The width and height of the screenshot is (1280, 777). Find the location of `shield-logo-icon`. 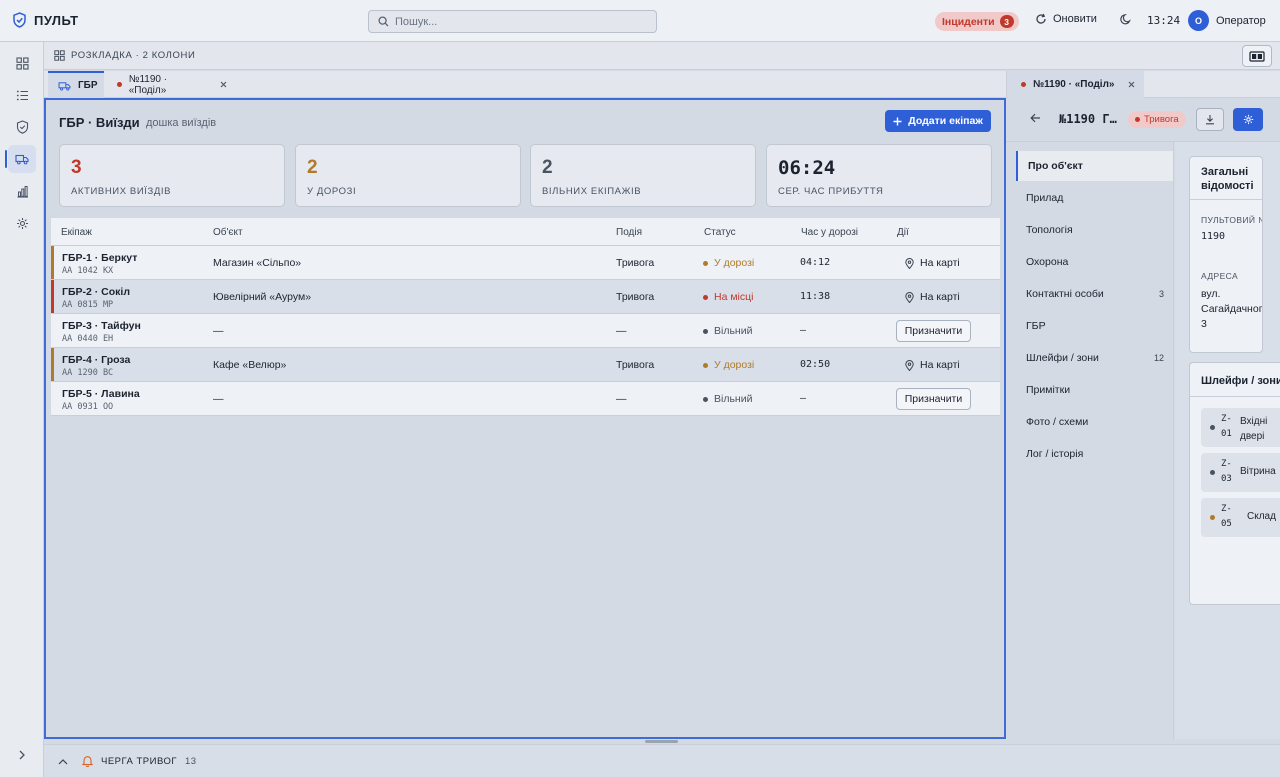

shield-logo-icon is located at coordinates (19, 20).